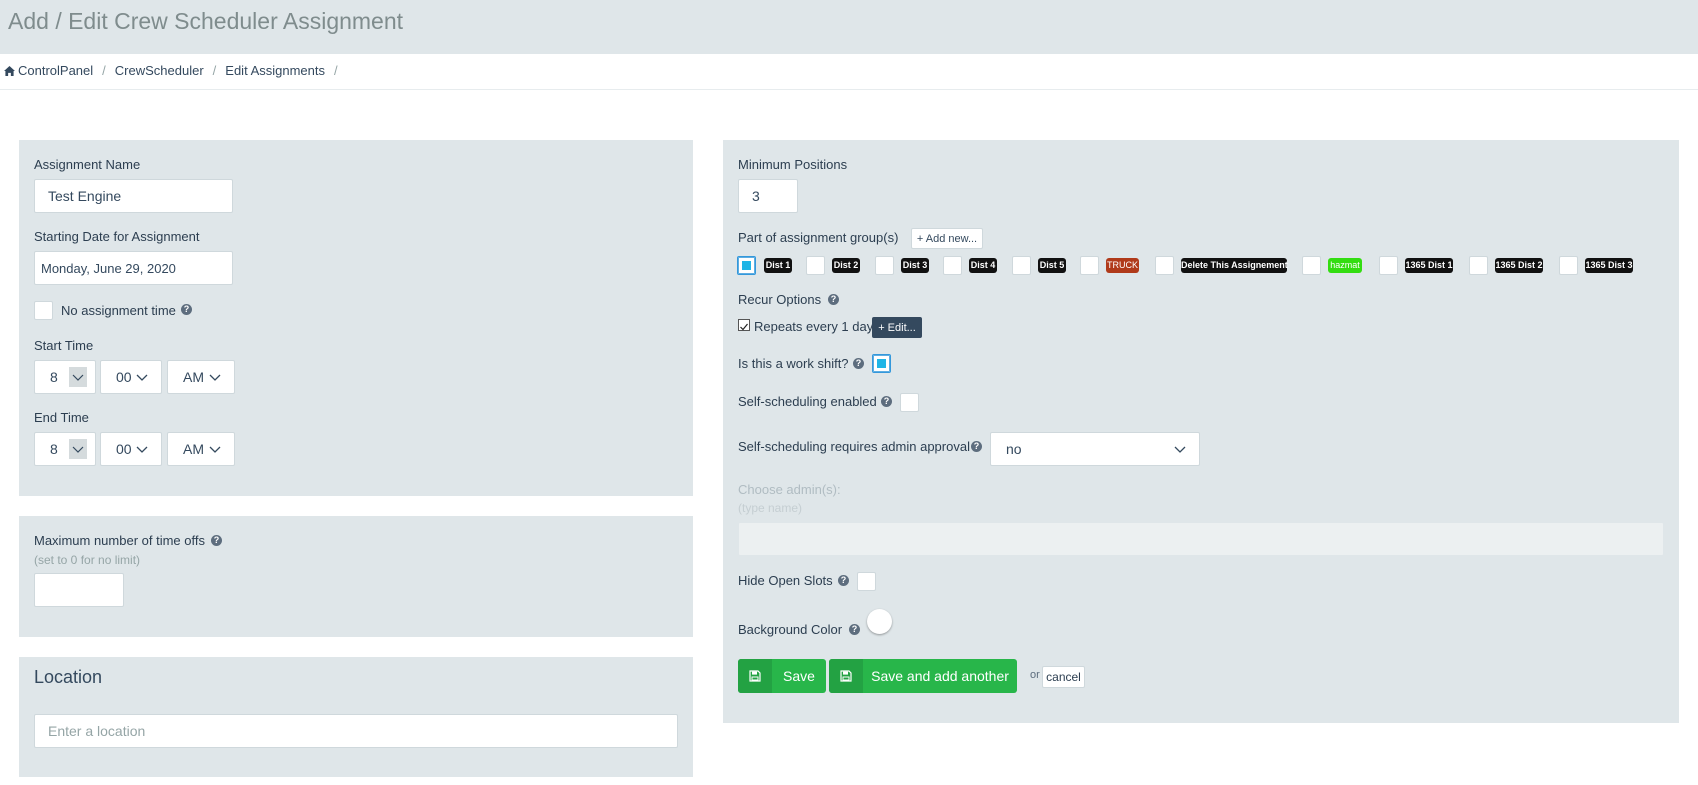 This screenshot has width=1698, height=785. I want to click on start-minute-value: 00, so click(124, 377).